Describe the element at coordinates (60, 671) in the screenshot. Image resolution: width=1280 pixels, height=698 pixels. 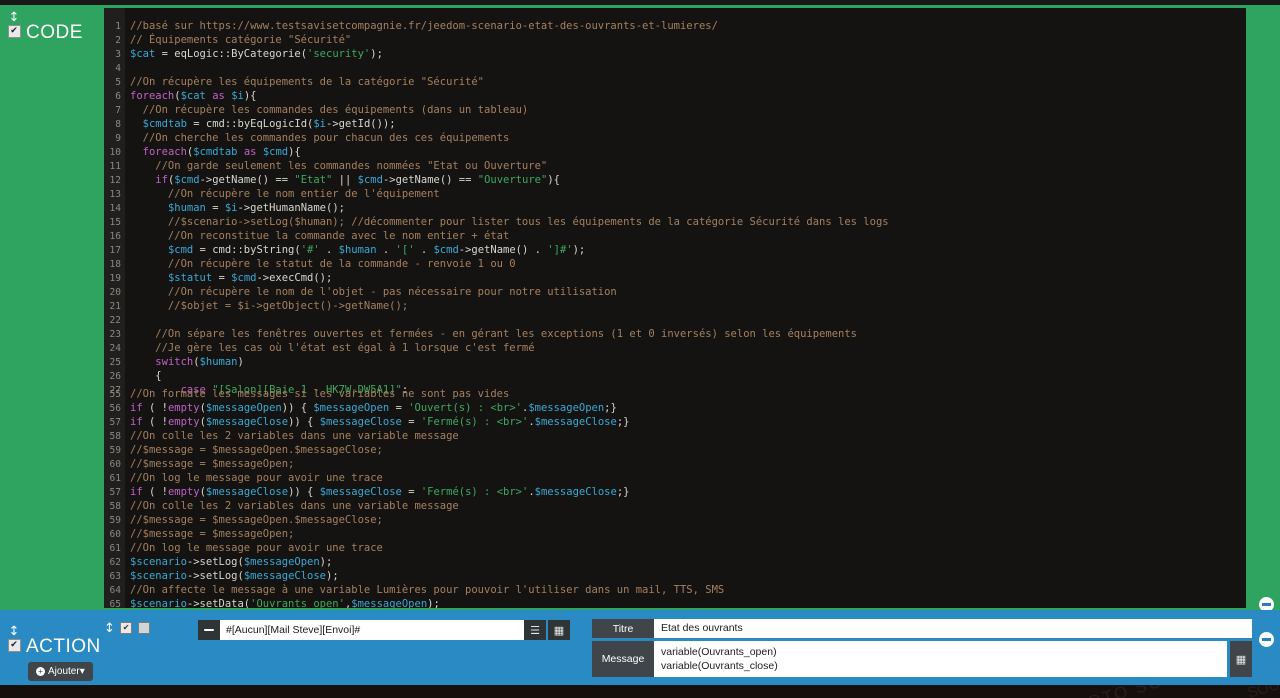
I see `add-action-button: + Ajouter▾` at that location.